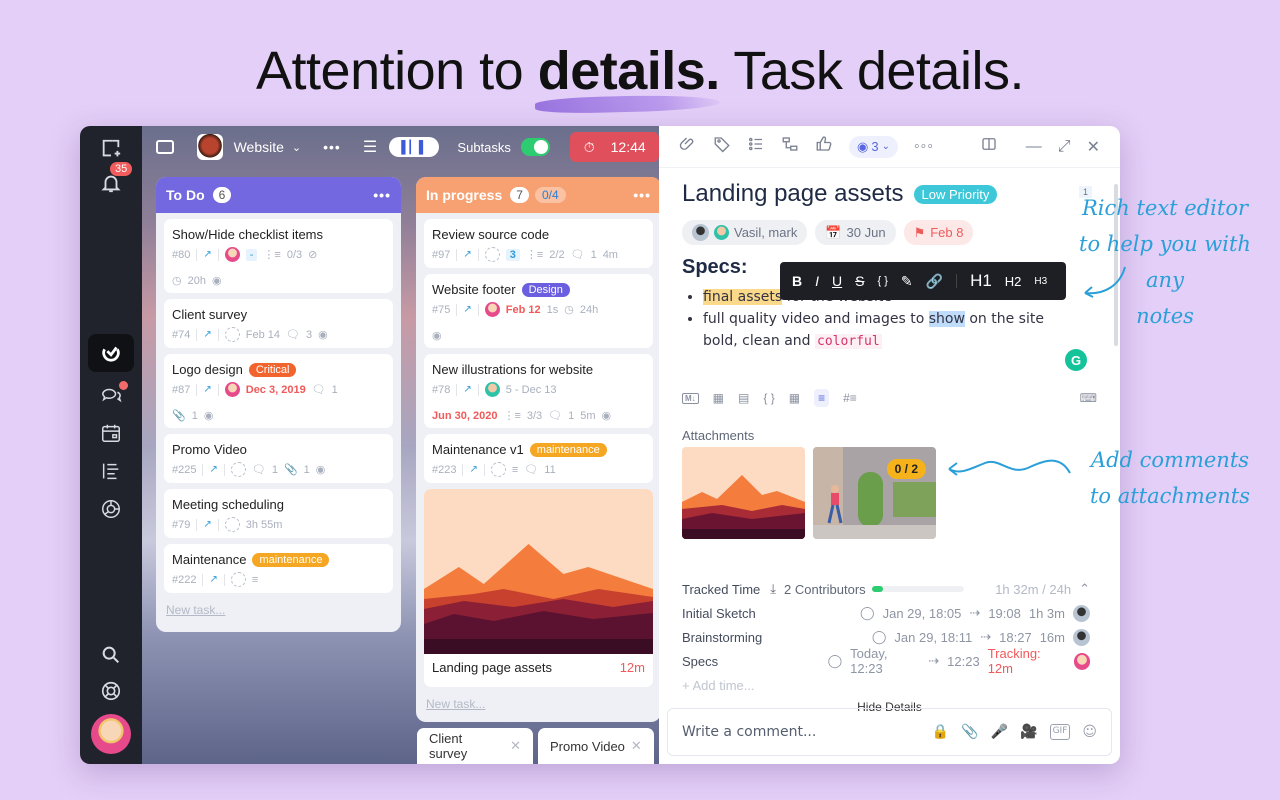  What do you see at coordinates (1076, 360) in the screenshot?
I see `grammarly-icon: G` at bounding box center [1076, 360].